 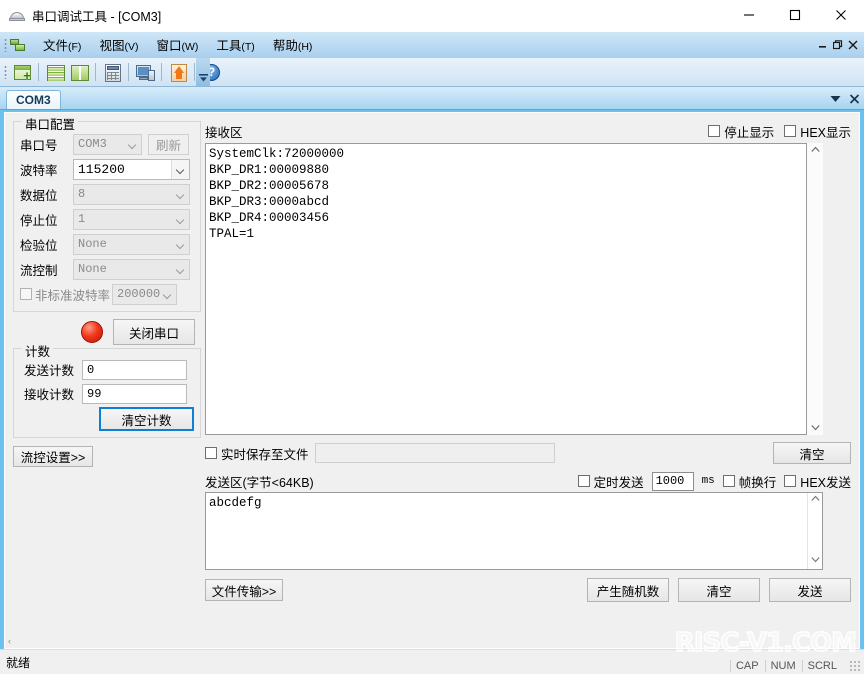 I want to click on scroll-right-icon: ›, so click(x=854, y=641).